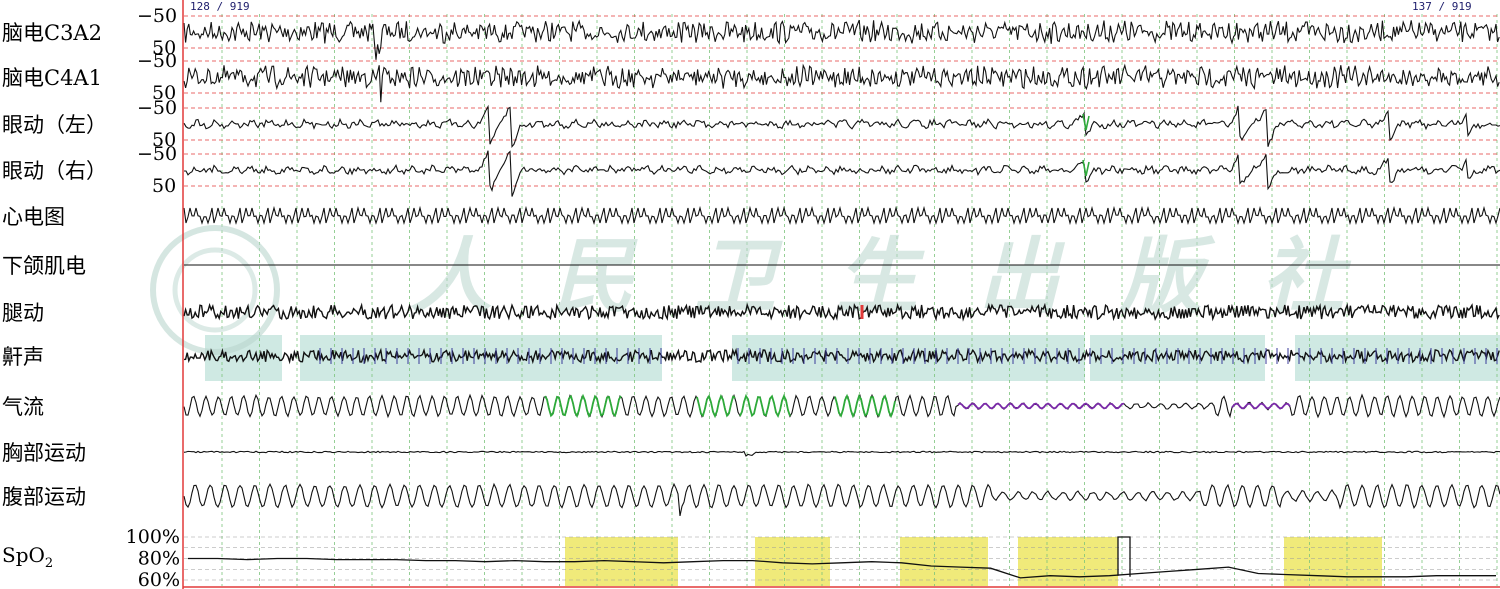 Image resolution: width=1500 pixels, height=589 pixels. What do you see at coordinates (1442, 6) in the screenshot?
I see `epoch-right: 137 / 919` at bounding box center [1442, 6].